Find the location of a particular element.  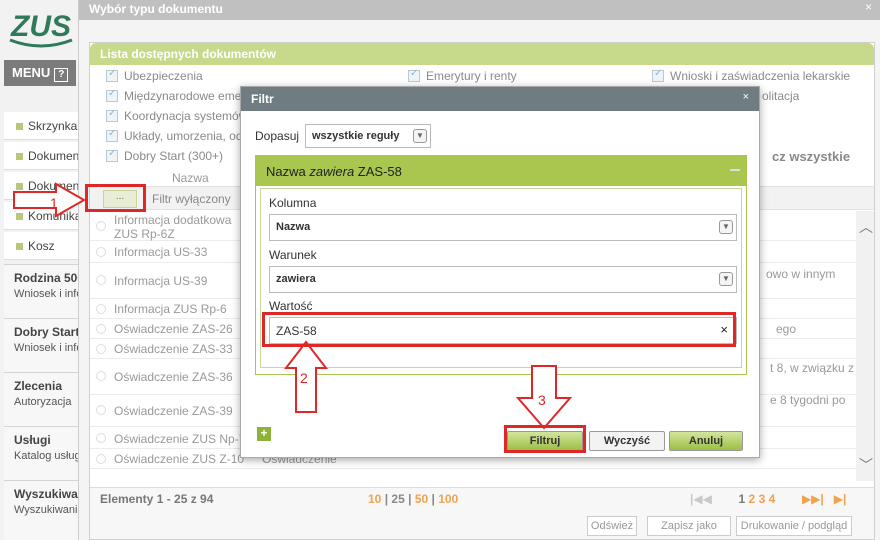

highlight-value-input is located at coordinates (499, 329).